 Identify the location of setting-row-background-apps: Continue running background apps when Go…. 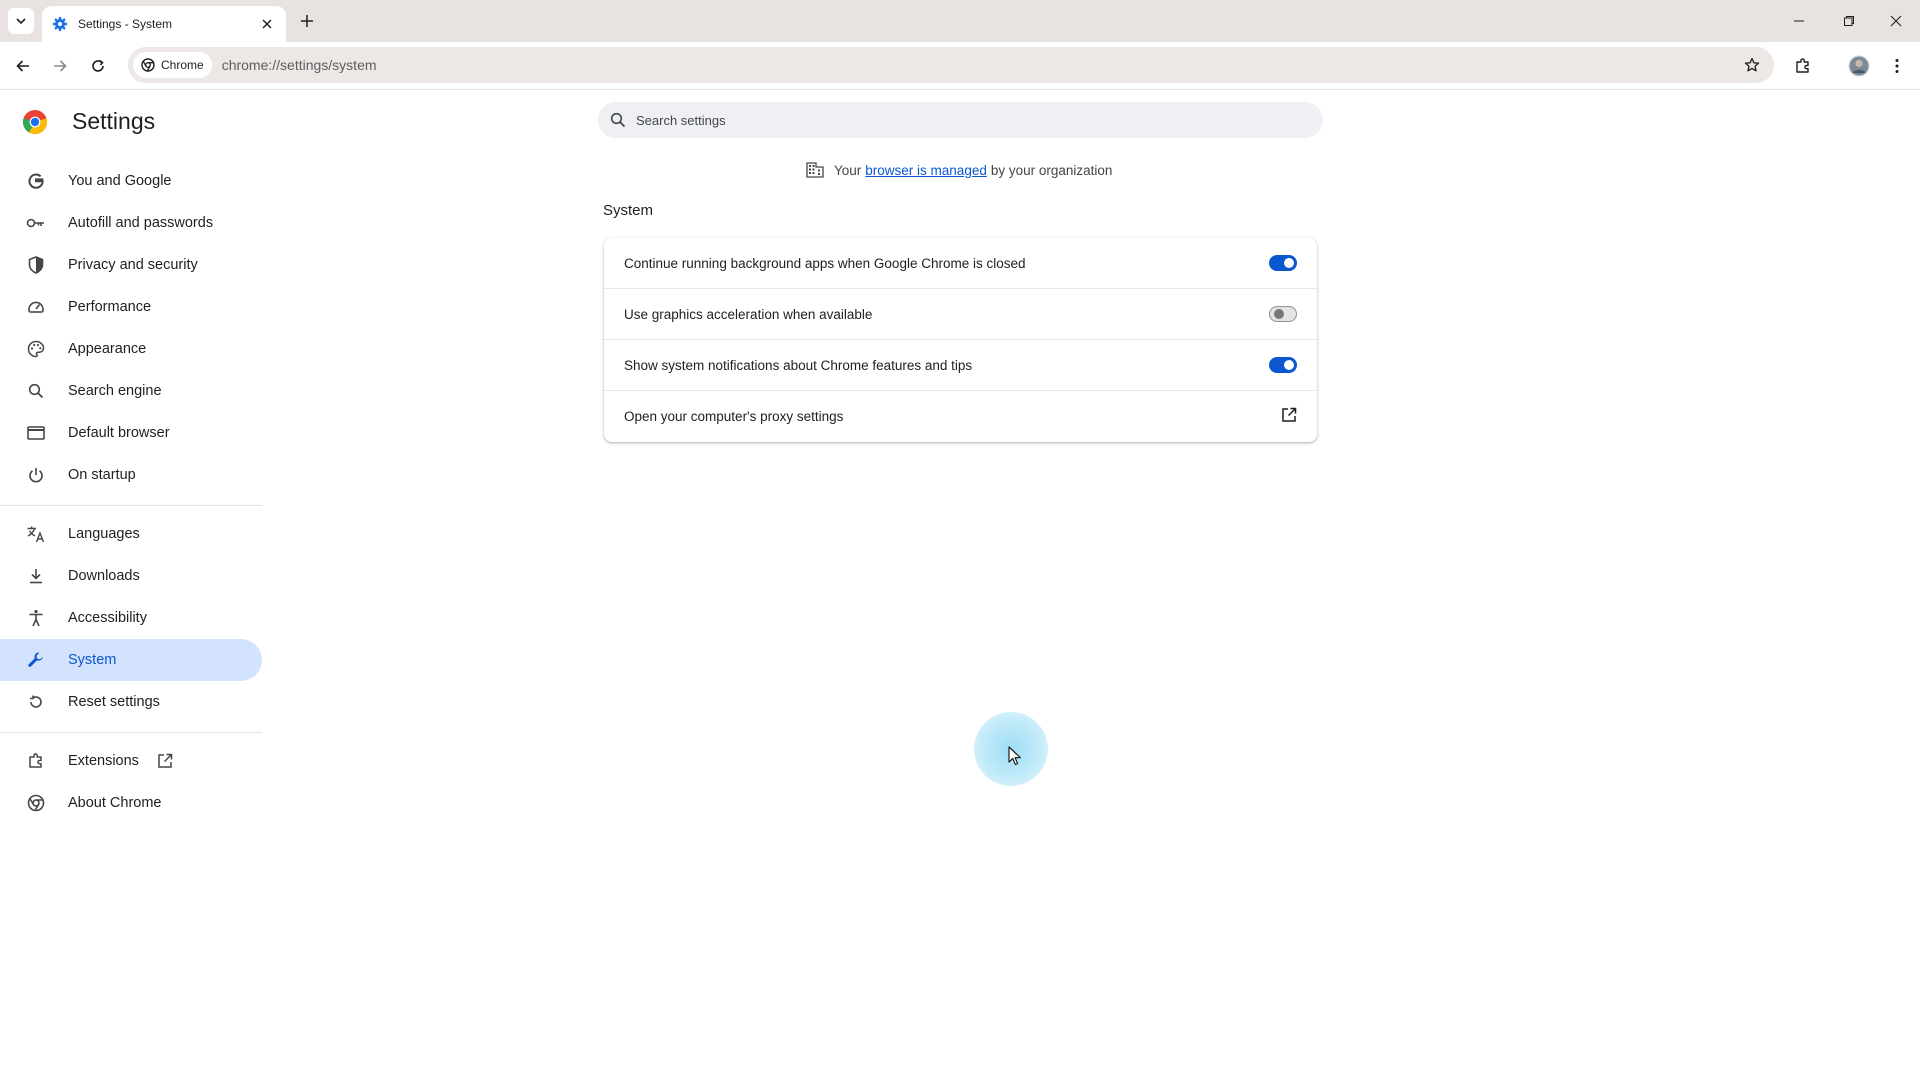
(960, 263).